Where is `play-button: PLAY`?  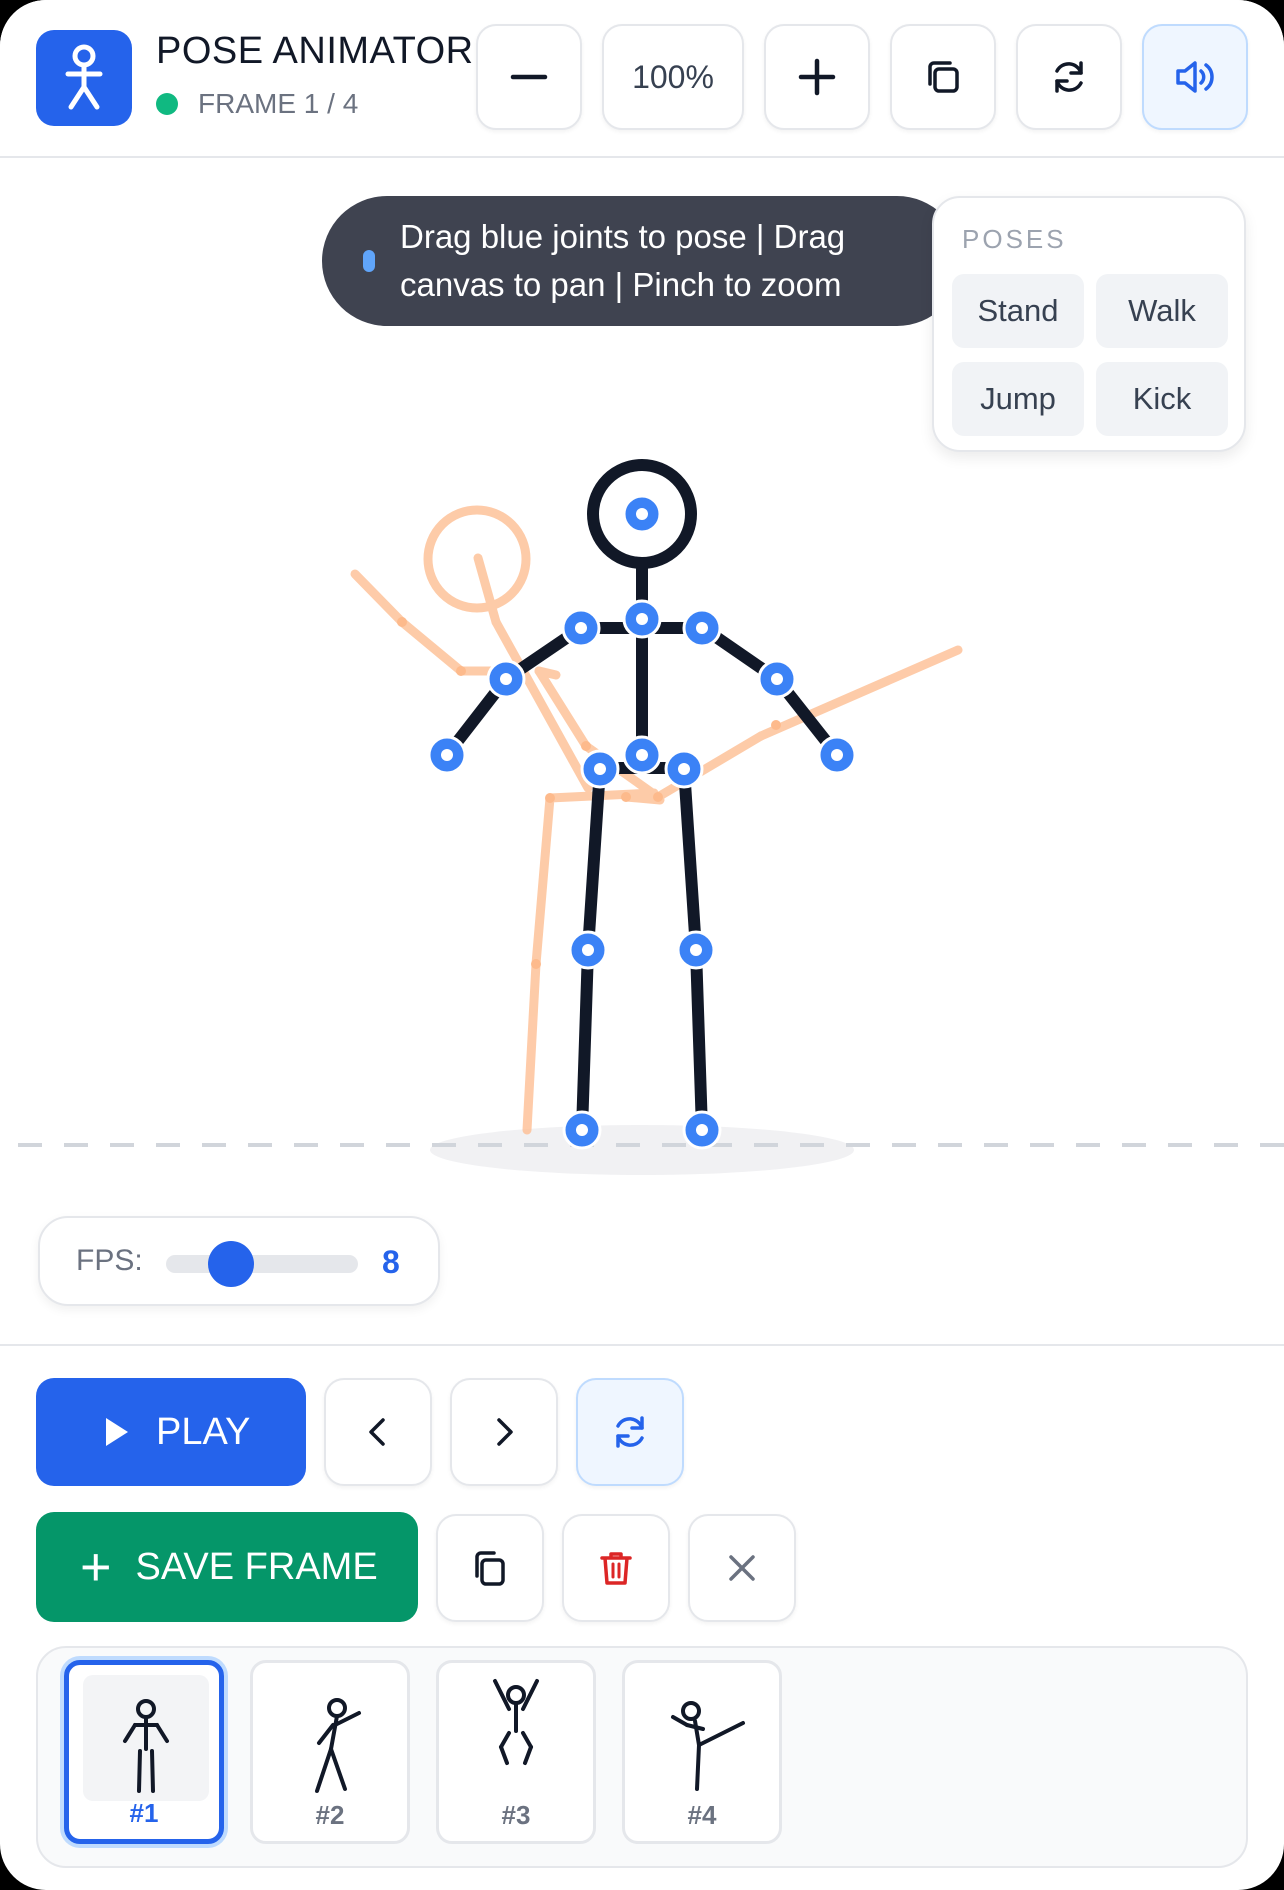 play-button: PLAY is located at coordinates (171, 1432).